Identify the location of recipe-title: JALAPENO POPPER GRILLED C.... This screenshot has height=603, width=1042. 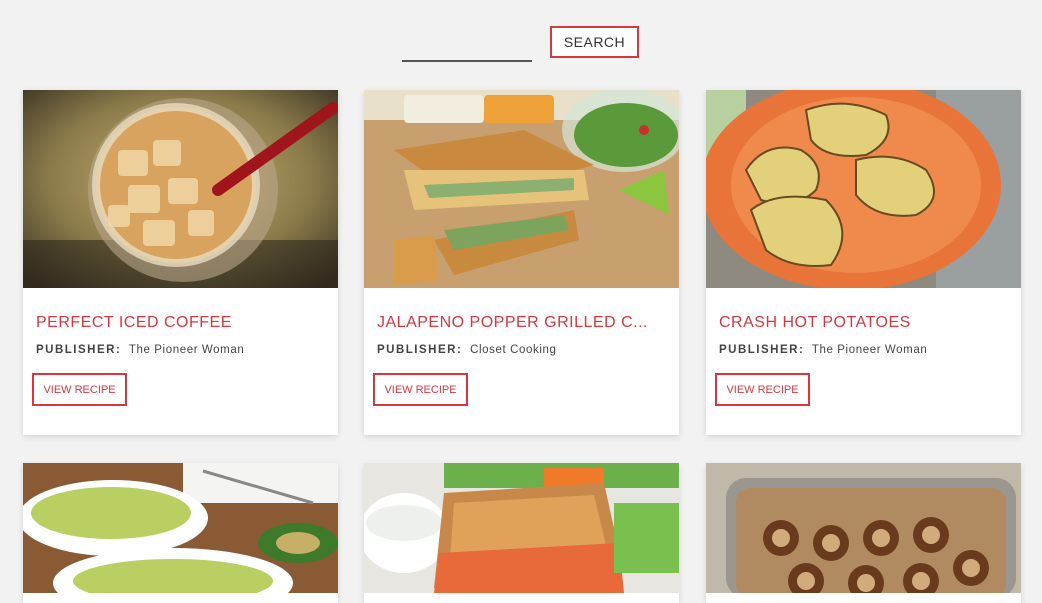
(522, 323).